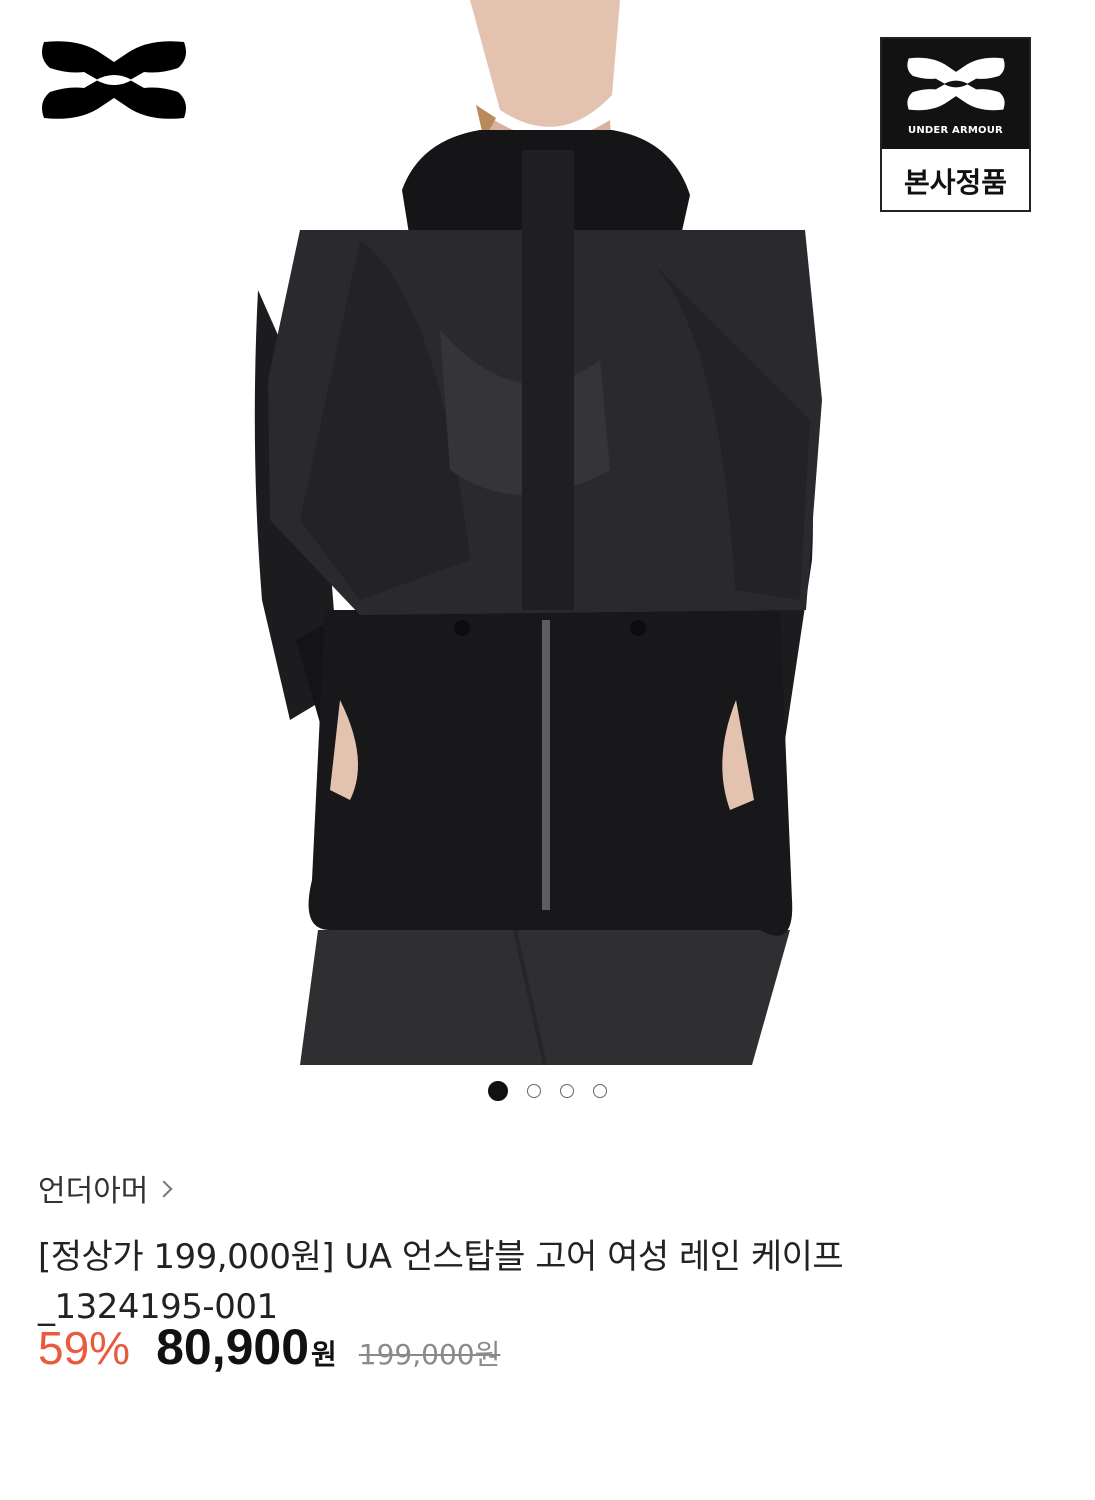  Describe the element at coordinates (84, 1348) in the screenshot. I see `discount-rate: 59%` at that location.